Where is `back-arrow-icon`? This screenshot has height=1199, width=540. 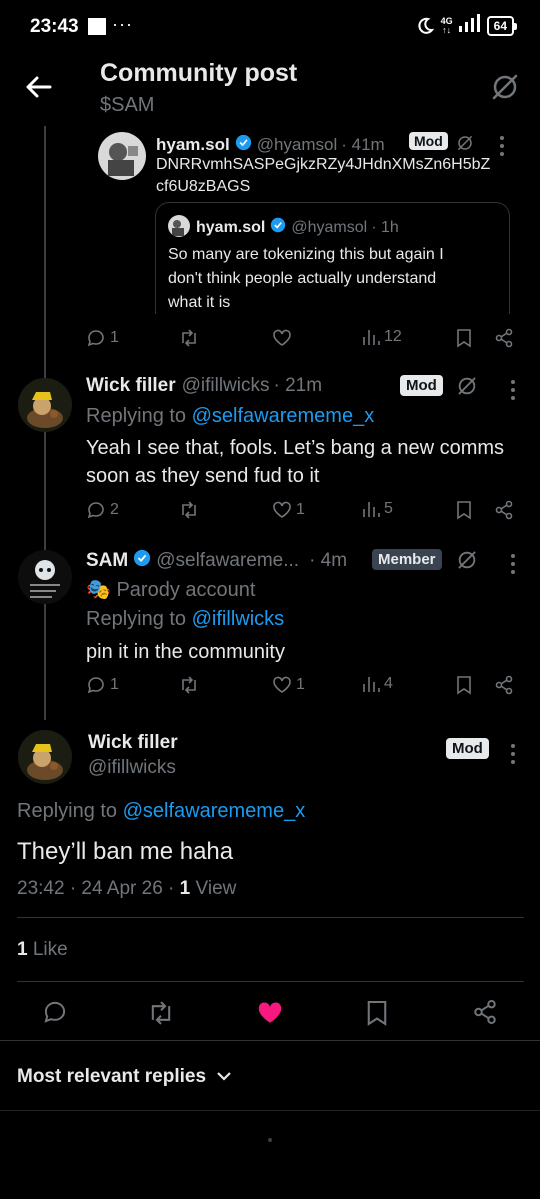 back-arrow-icon is located at coordinates (39, 87).